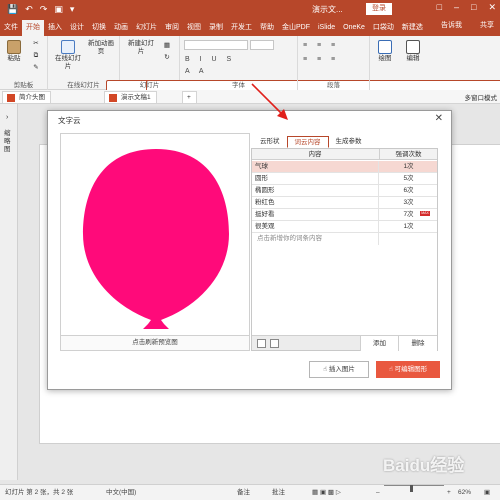 The width and height of the screenshot is (500, 500). I want to click on drawing-label: 绘图, so click(385, 58).